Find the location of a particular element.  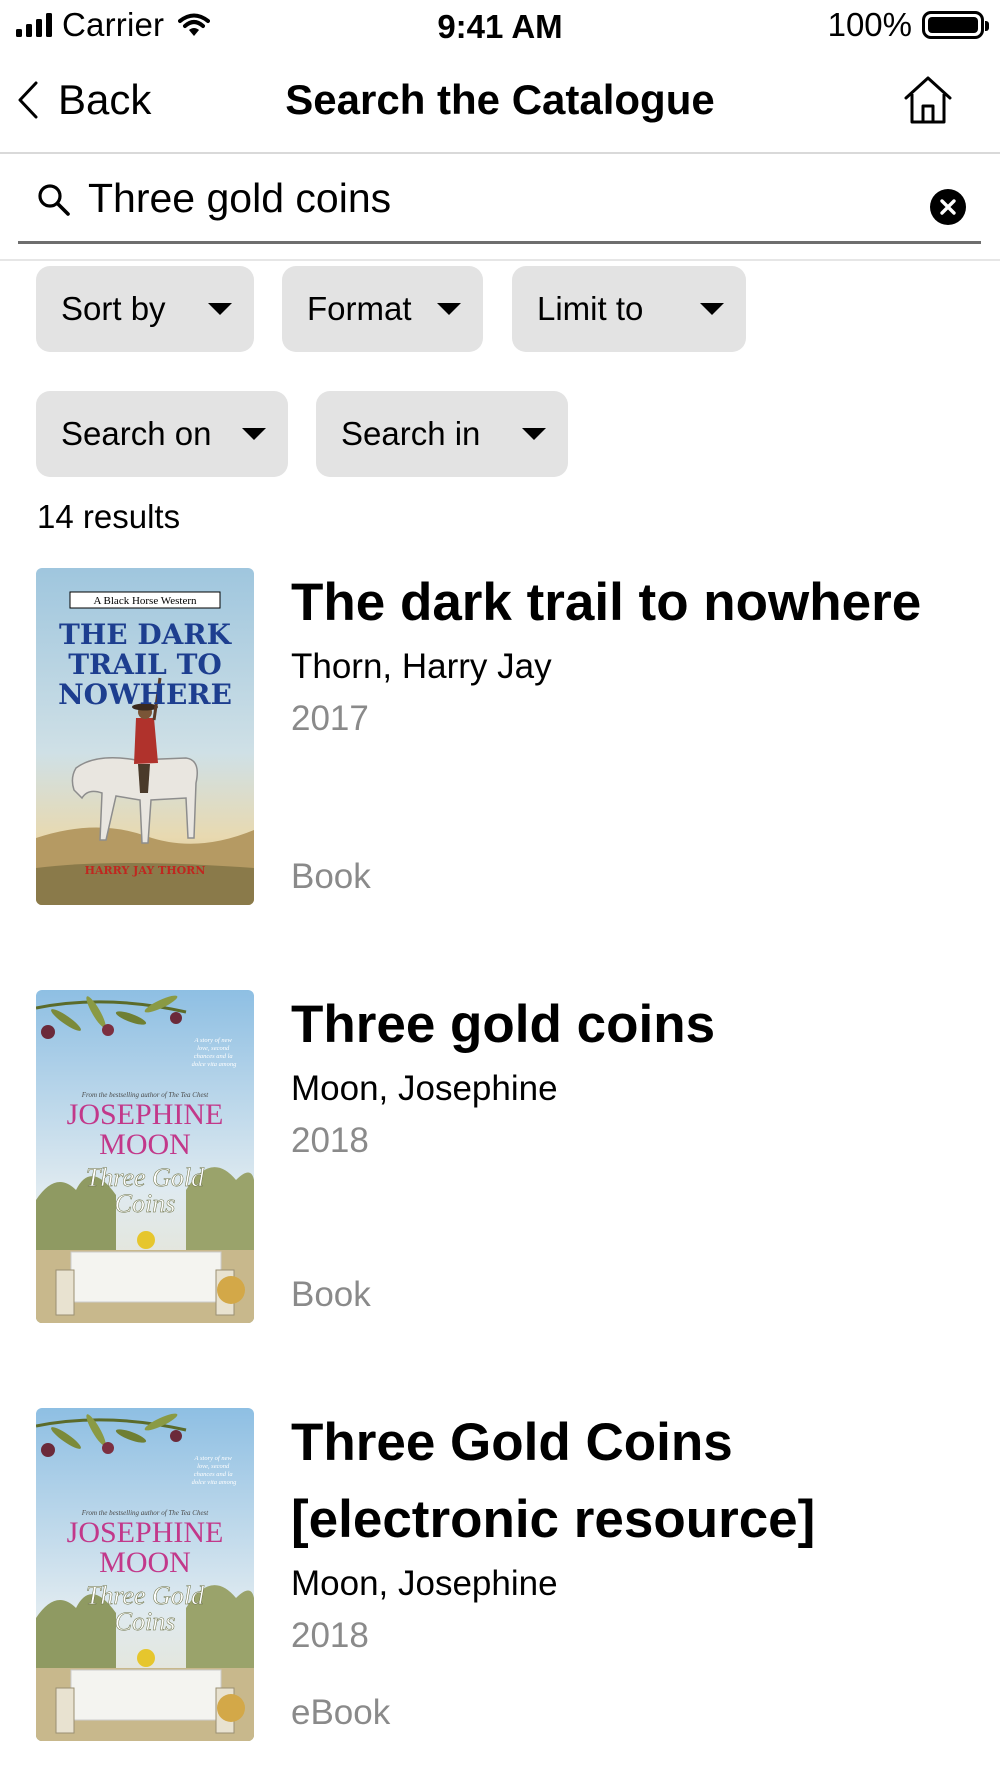

back-label: Back is located at coordinates (105, 99).